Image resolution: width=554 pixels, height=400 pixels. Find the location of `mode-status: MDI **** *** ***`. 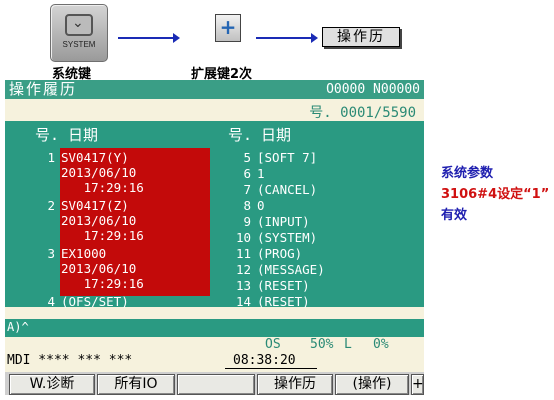

mode-status: MDI **** *** *** is located at coordinates (70, 360).